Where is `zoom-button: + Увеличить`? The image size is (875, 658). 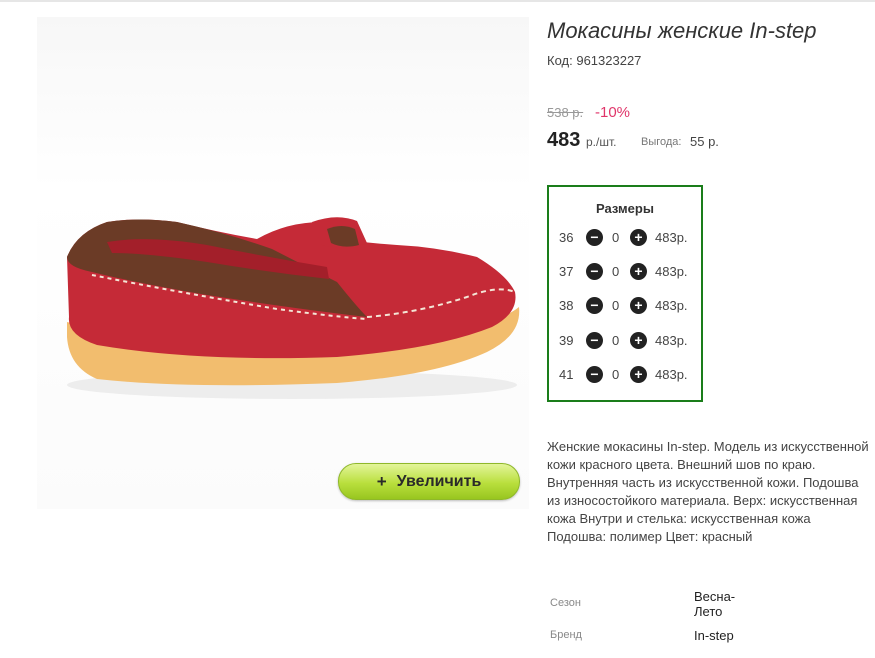 zoom-button: + Увеличить is located at coordinates (429, 481).